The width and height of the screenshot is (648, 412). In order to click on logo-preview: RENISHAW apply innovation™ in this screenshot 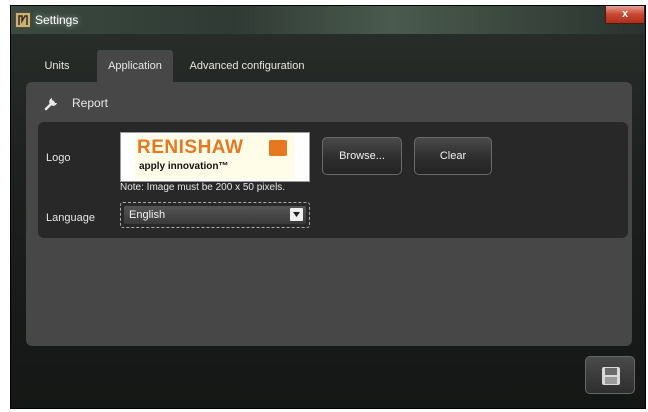, I will do `click(215, 157)`.